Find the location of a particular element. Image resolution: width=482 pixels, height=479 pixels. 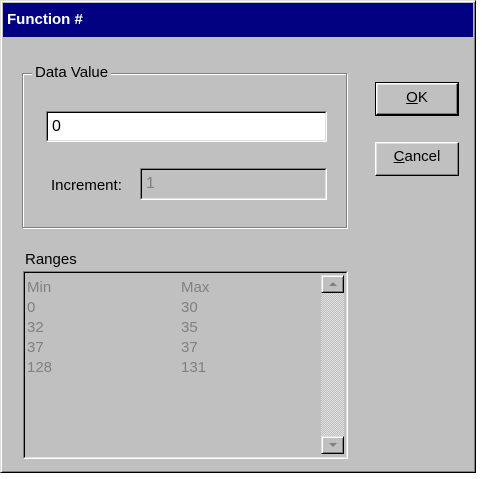

arrow-up-icon is located at coordinates (332, 284).